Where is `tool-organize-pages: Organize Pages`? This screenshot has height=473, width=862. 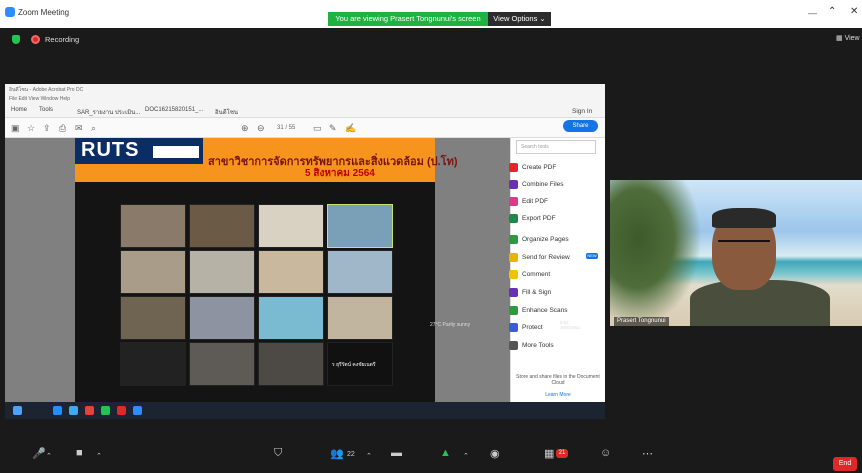 tool-organize-pages: Organize Pages is located at coordinates (545, 239).